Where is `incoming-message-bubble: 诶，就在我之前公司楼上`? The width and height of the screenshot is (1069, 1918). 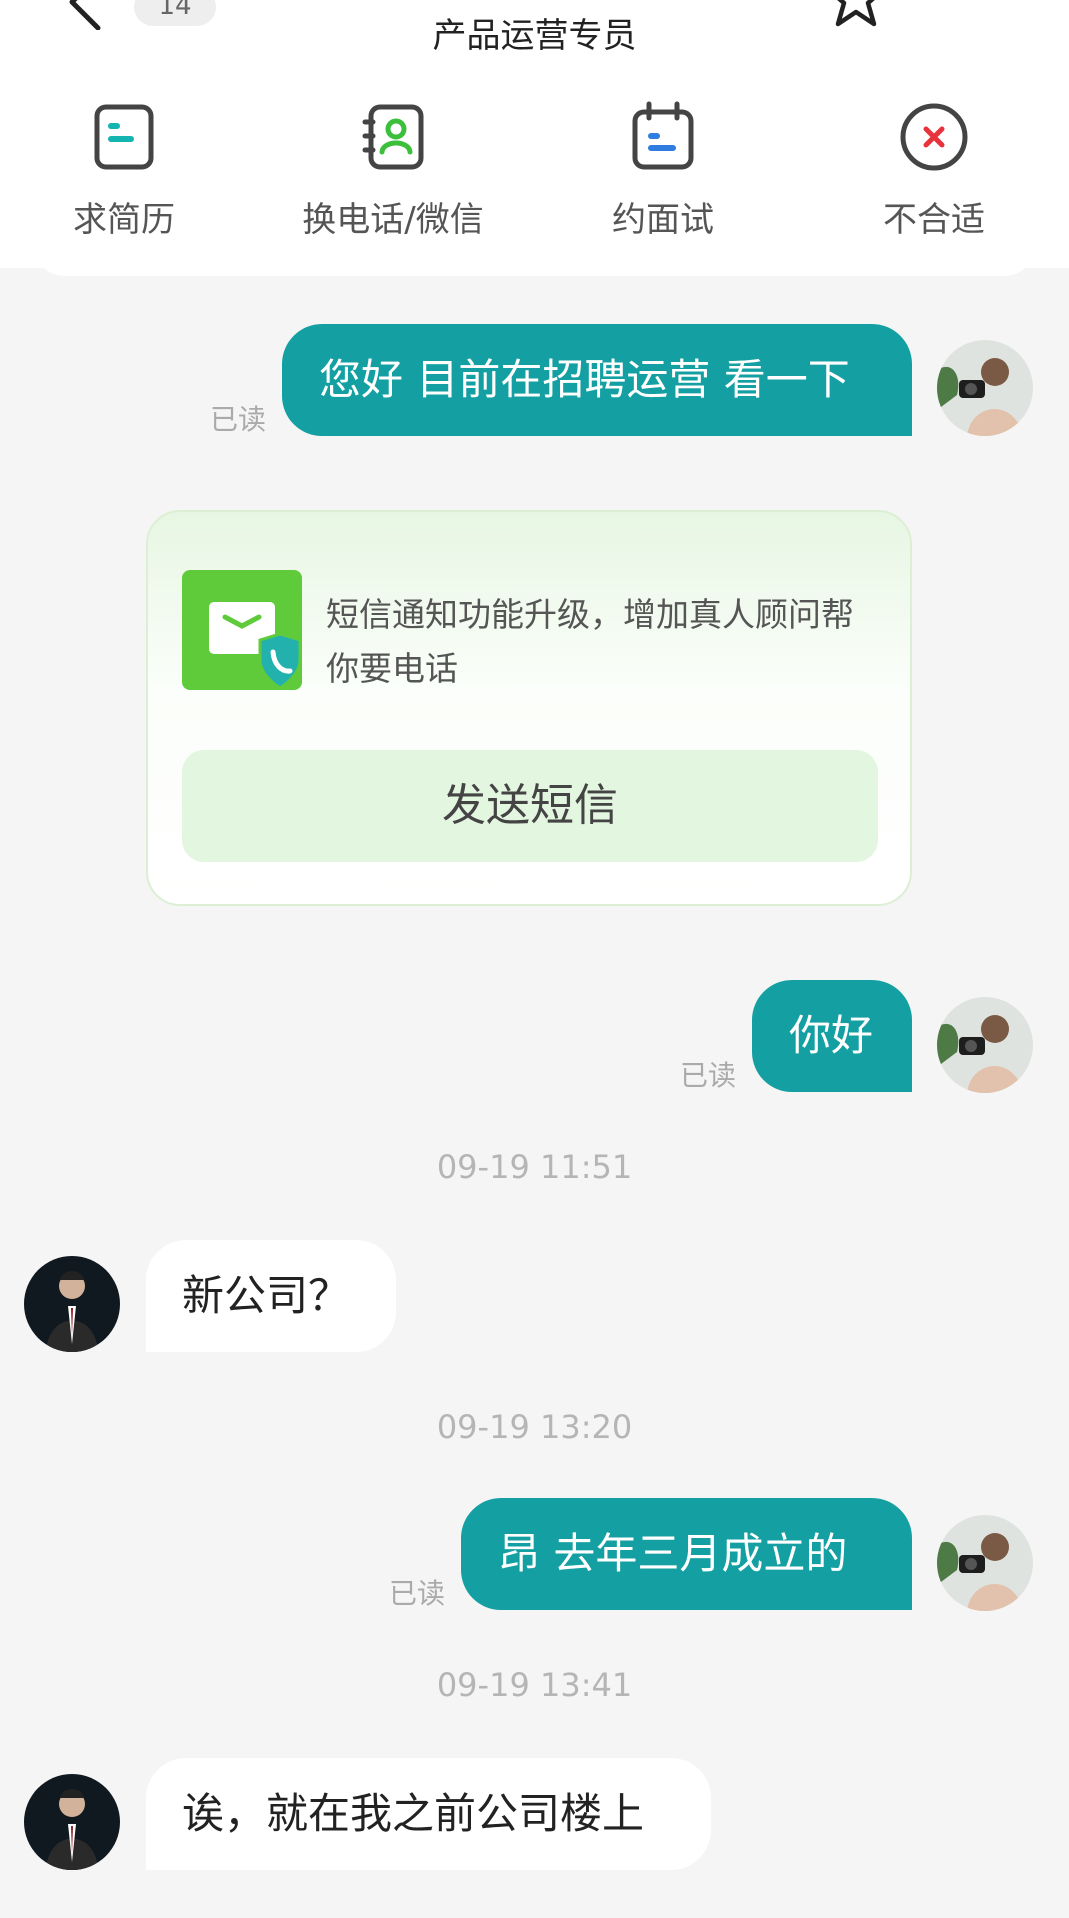 incoming-message-bubble: 诶，就在我之前公司楼上 is located at coordinates (428, 1814).